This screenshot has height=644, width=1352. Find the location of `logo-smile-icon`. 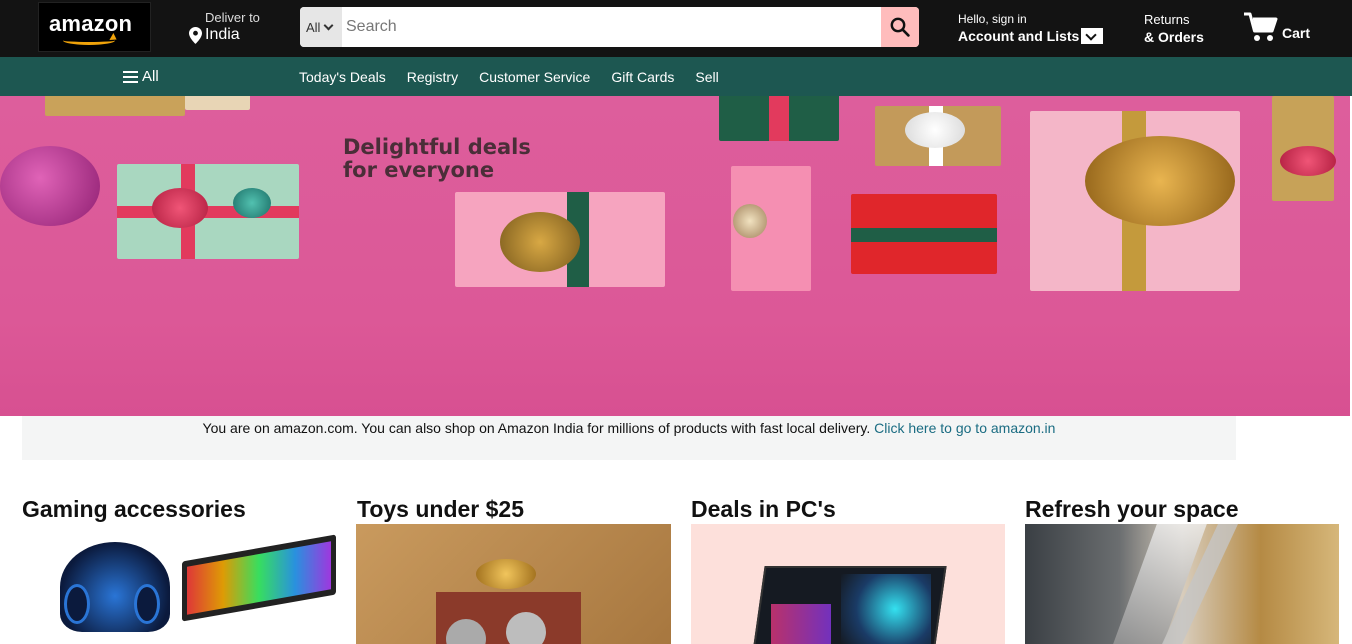

logo-smile-icon is located at coordinates (89, 40).